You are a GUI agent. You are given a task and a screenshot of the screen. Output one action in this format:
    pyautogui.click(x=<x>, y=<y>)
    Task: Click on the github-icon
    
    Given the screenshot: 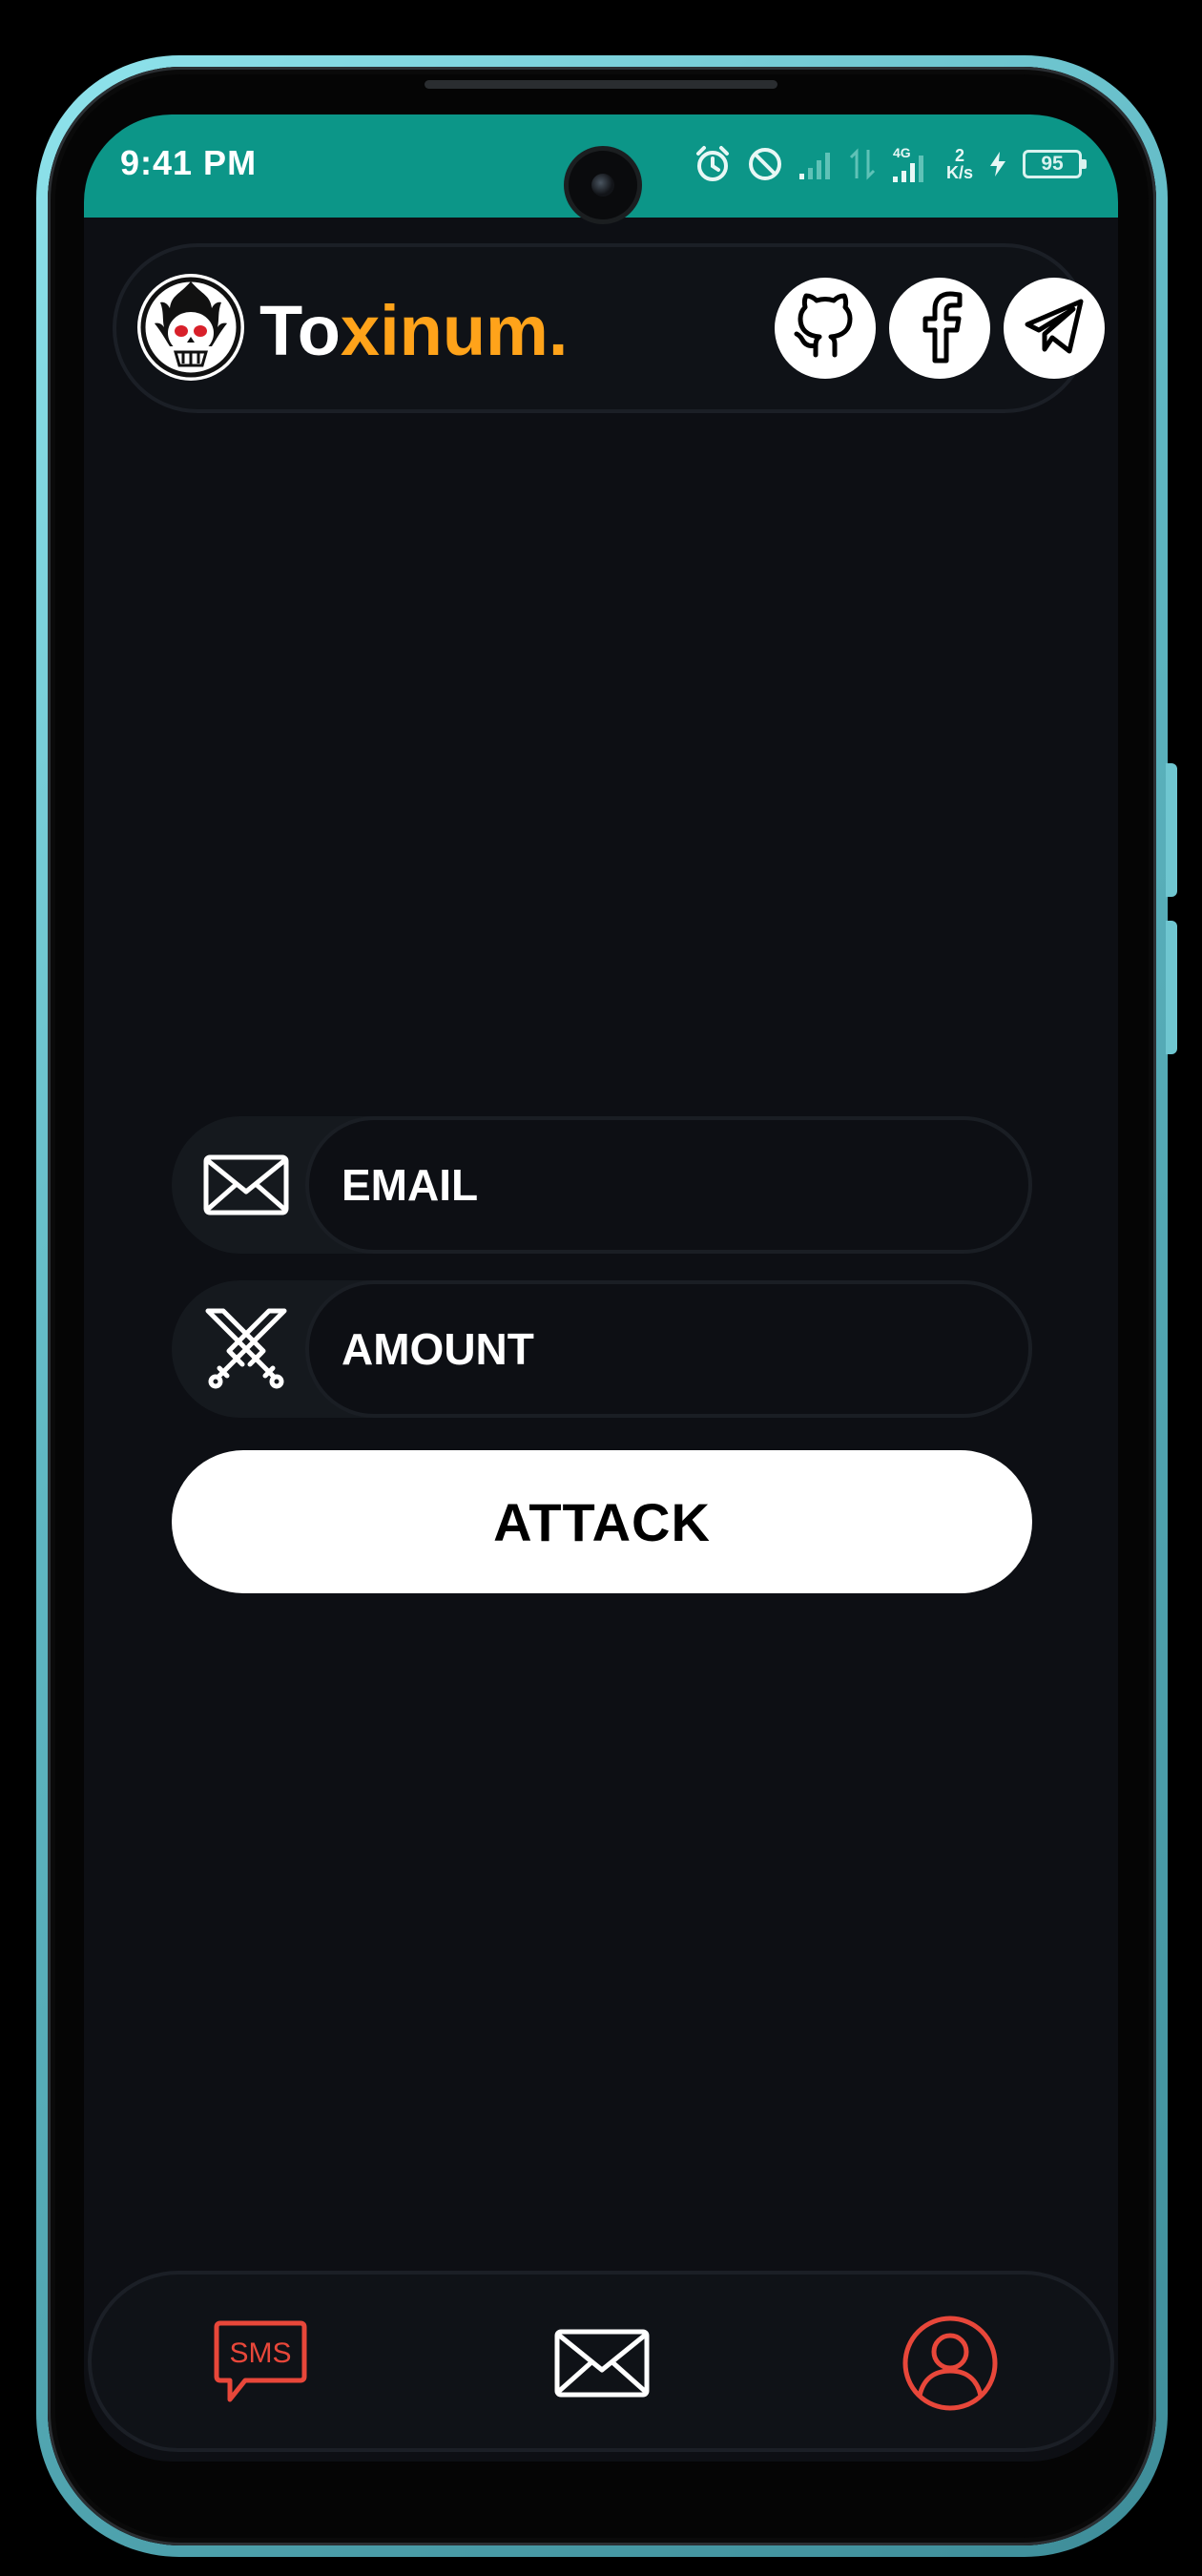 What is the action you would take?
    pyautogui.click(x=825, y=328)
    